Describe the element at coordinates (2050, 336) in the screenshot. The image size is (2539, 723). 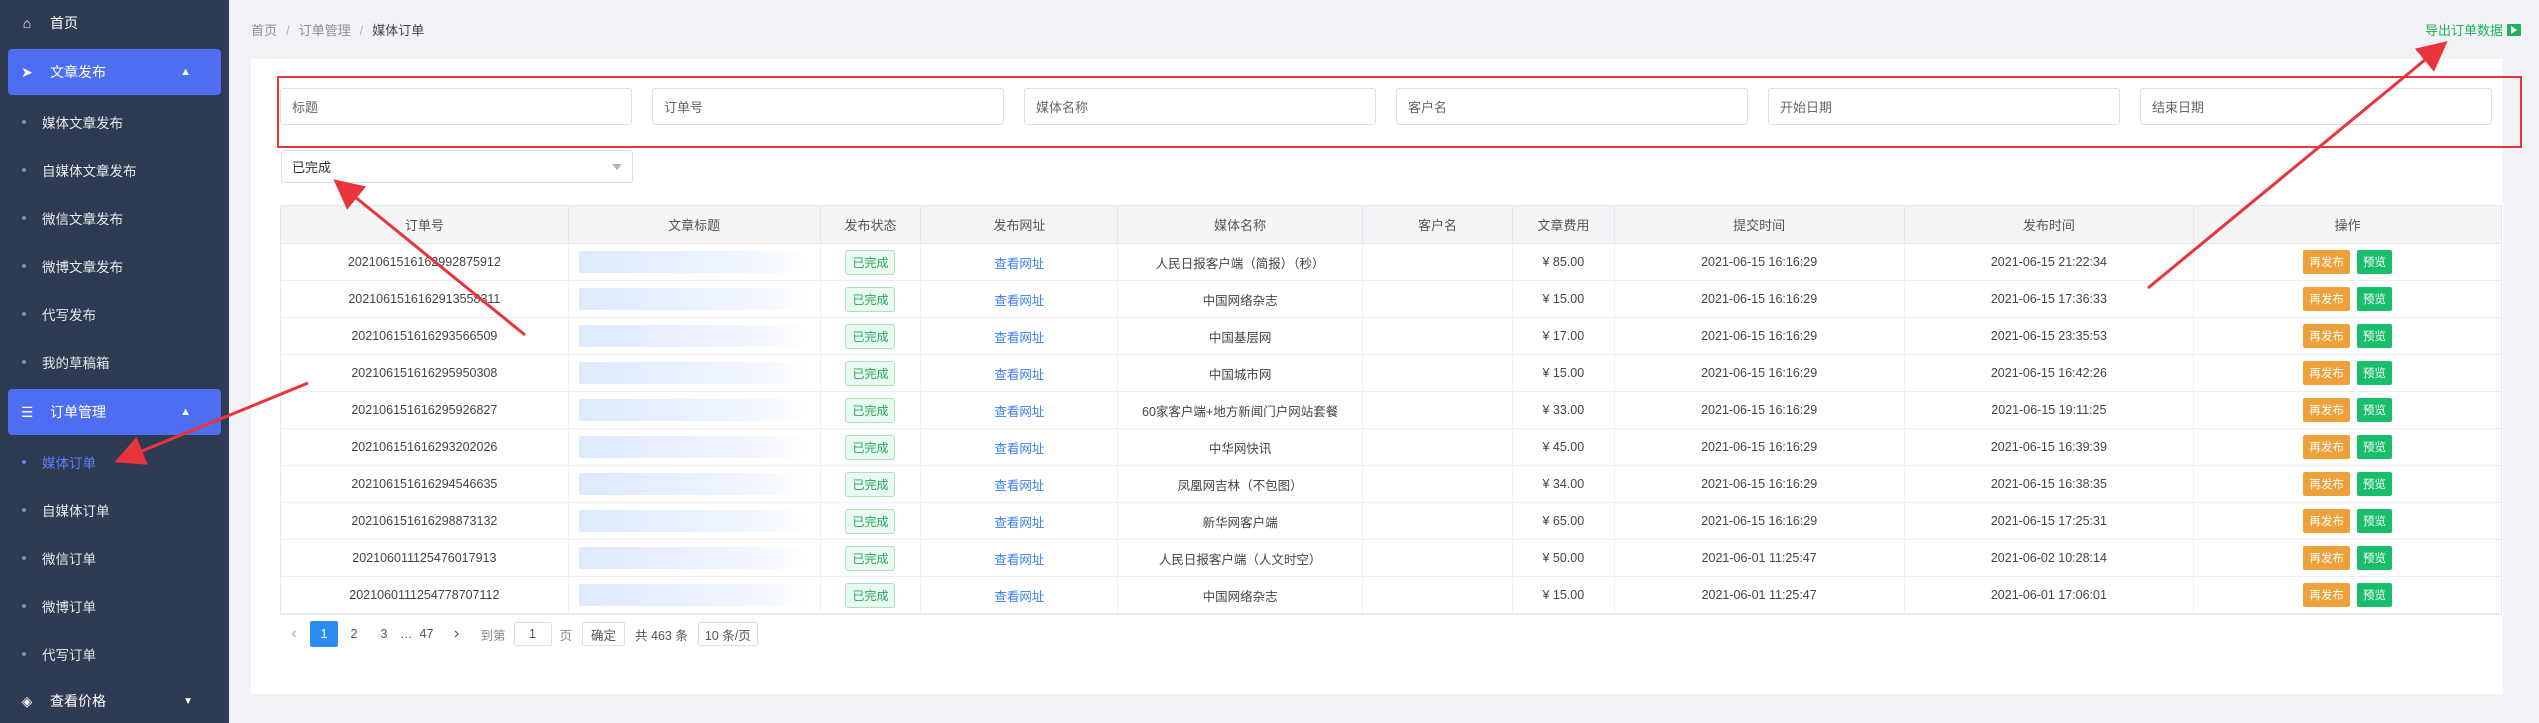
I see `publish-time: 2021-06-15 23:35:53` at that location.